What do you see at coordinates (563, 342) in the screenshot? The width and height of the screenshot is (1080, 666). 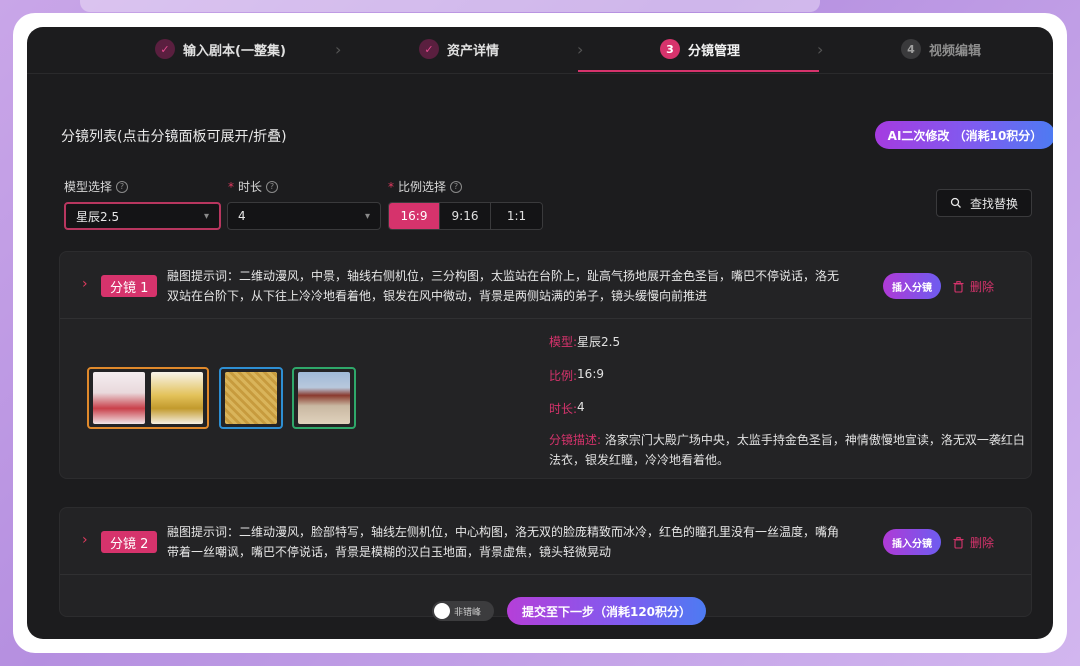 I see `detail-key: 模型:` at bounding box center [563, 342].